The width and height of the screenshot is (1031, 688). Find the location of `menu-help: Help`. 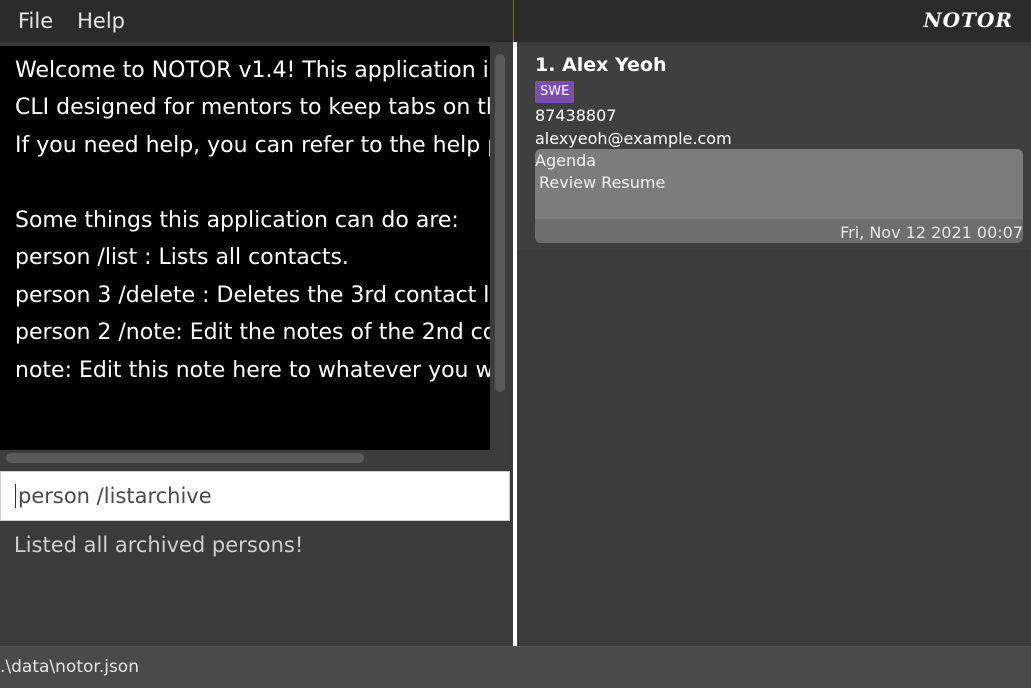

menu-help: Help is located at coordinates (101, 21).